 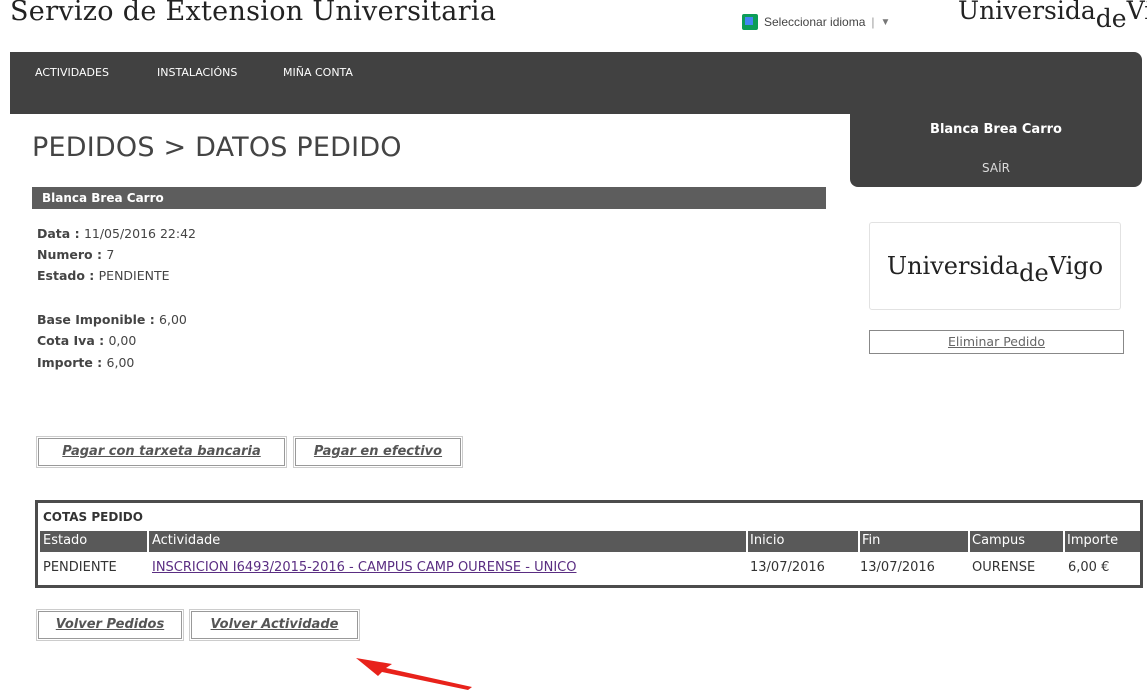 I want to click on site-title: Servizo de Extension Universitaria, so click(x=253, y=13).